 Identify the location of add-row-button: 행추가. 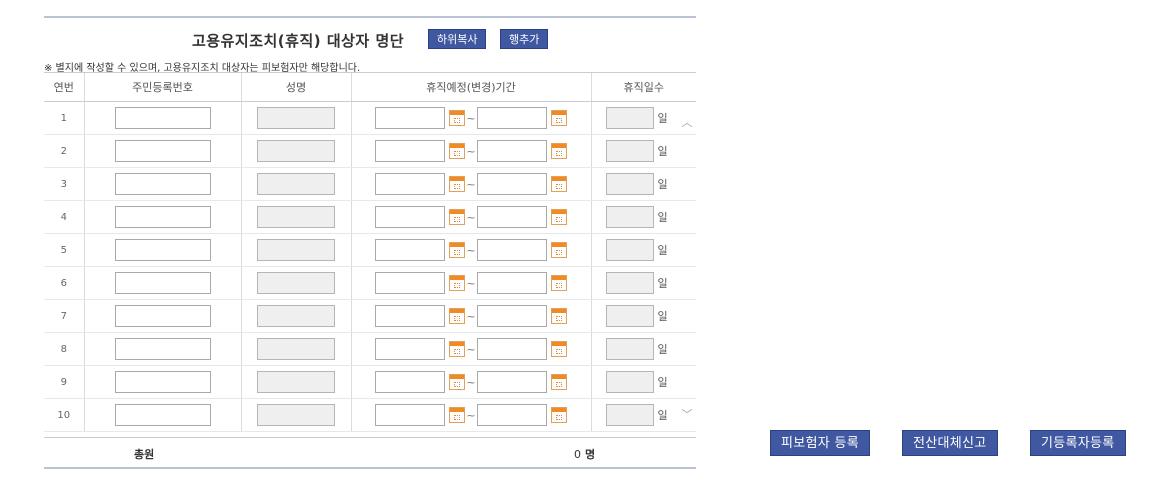
(524, 39).